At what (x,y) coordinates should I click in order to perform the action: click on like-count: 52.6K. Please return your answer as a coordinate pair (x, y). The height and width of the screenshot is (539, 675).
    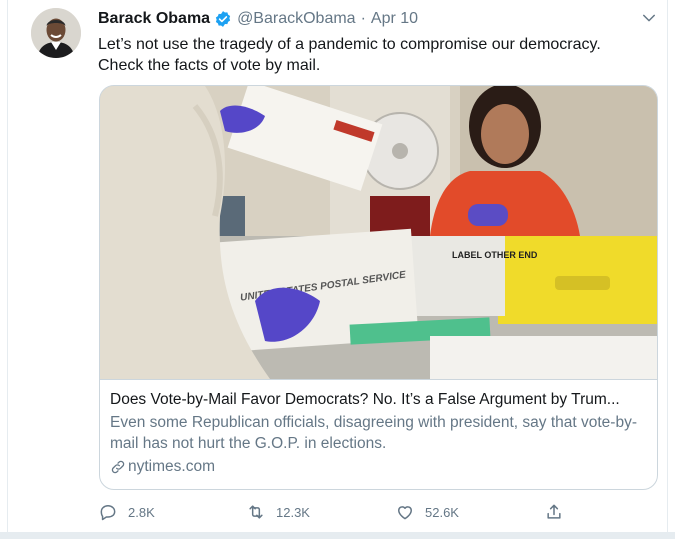
    Looking at the image, I should click on (442, 512).